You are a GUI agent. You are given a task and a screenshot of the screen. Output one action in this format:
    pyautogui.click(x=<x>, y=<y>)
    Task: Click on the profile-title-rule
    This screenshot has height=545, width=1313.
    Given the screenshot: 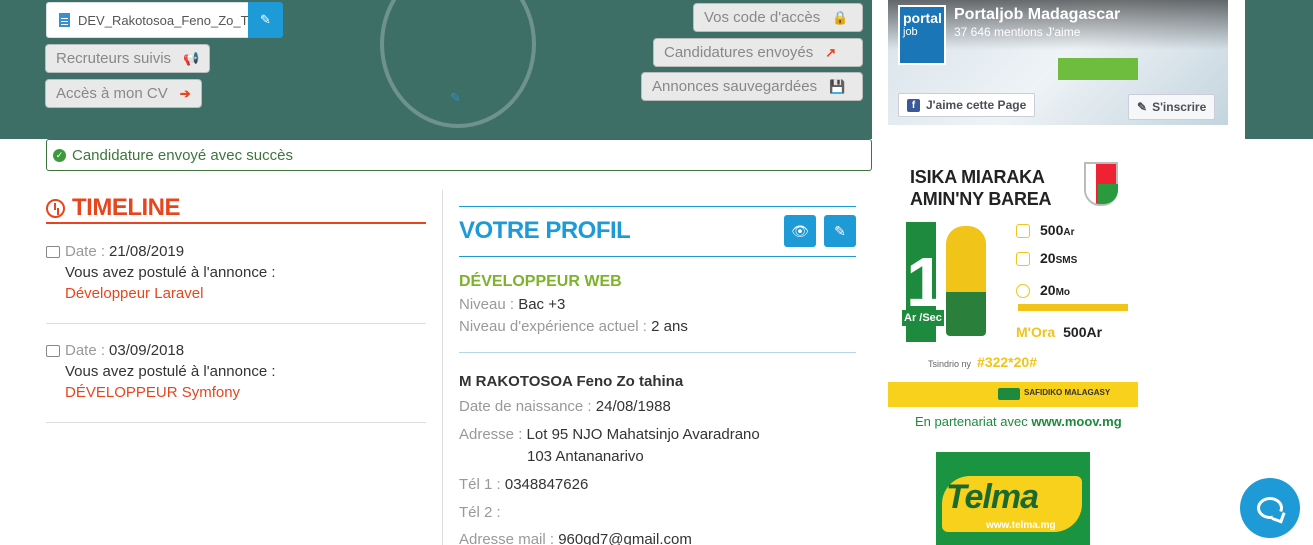 What is the action you would take?
    pyautogui.click(x=657, y=256)
    